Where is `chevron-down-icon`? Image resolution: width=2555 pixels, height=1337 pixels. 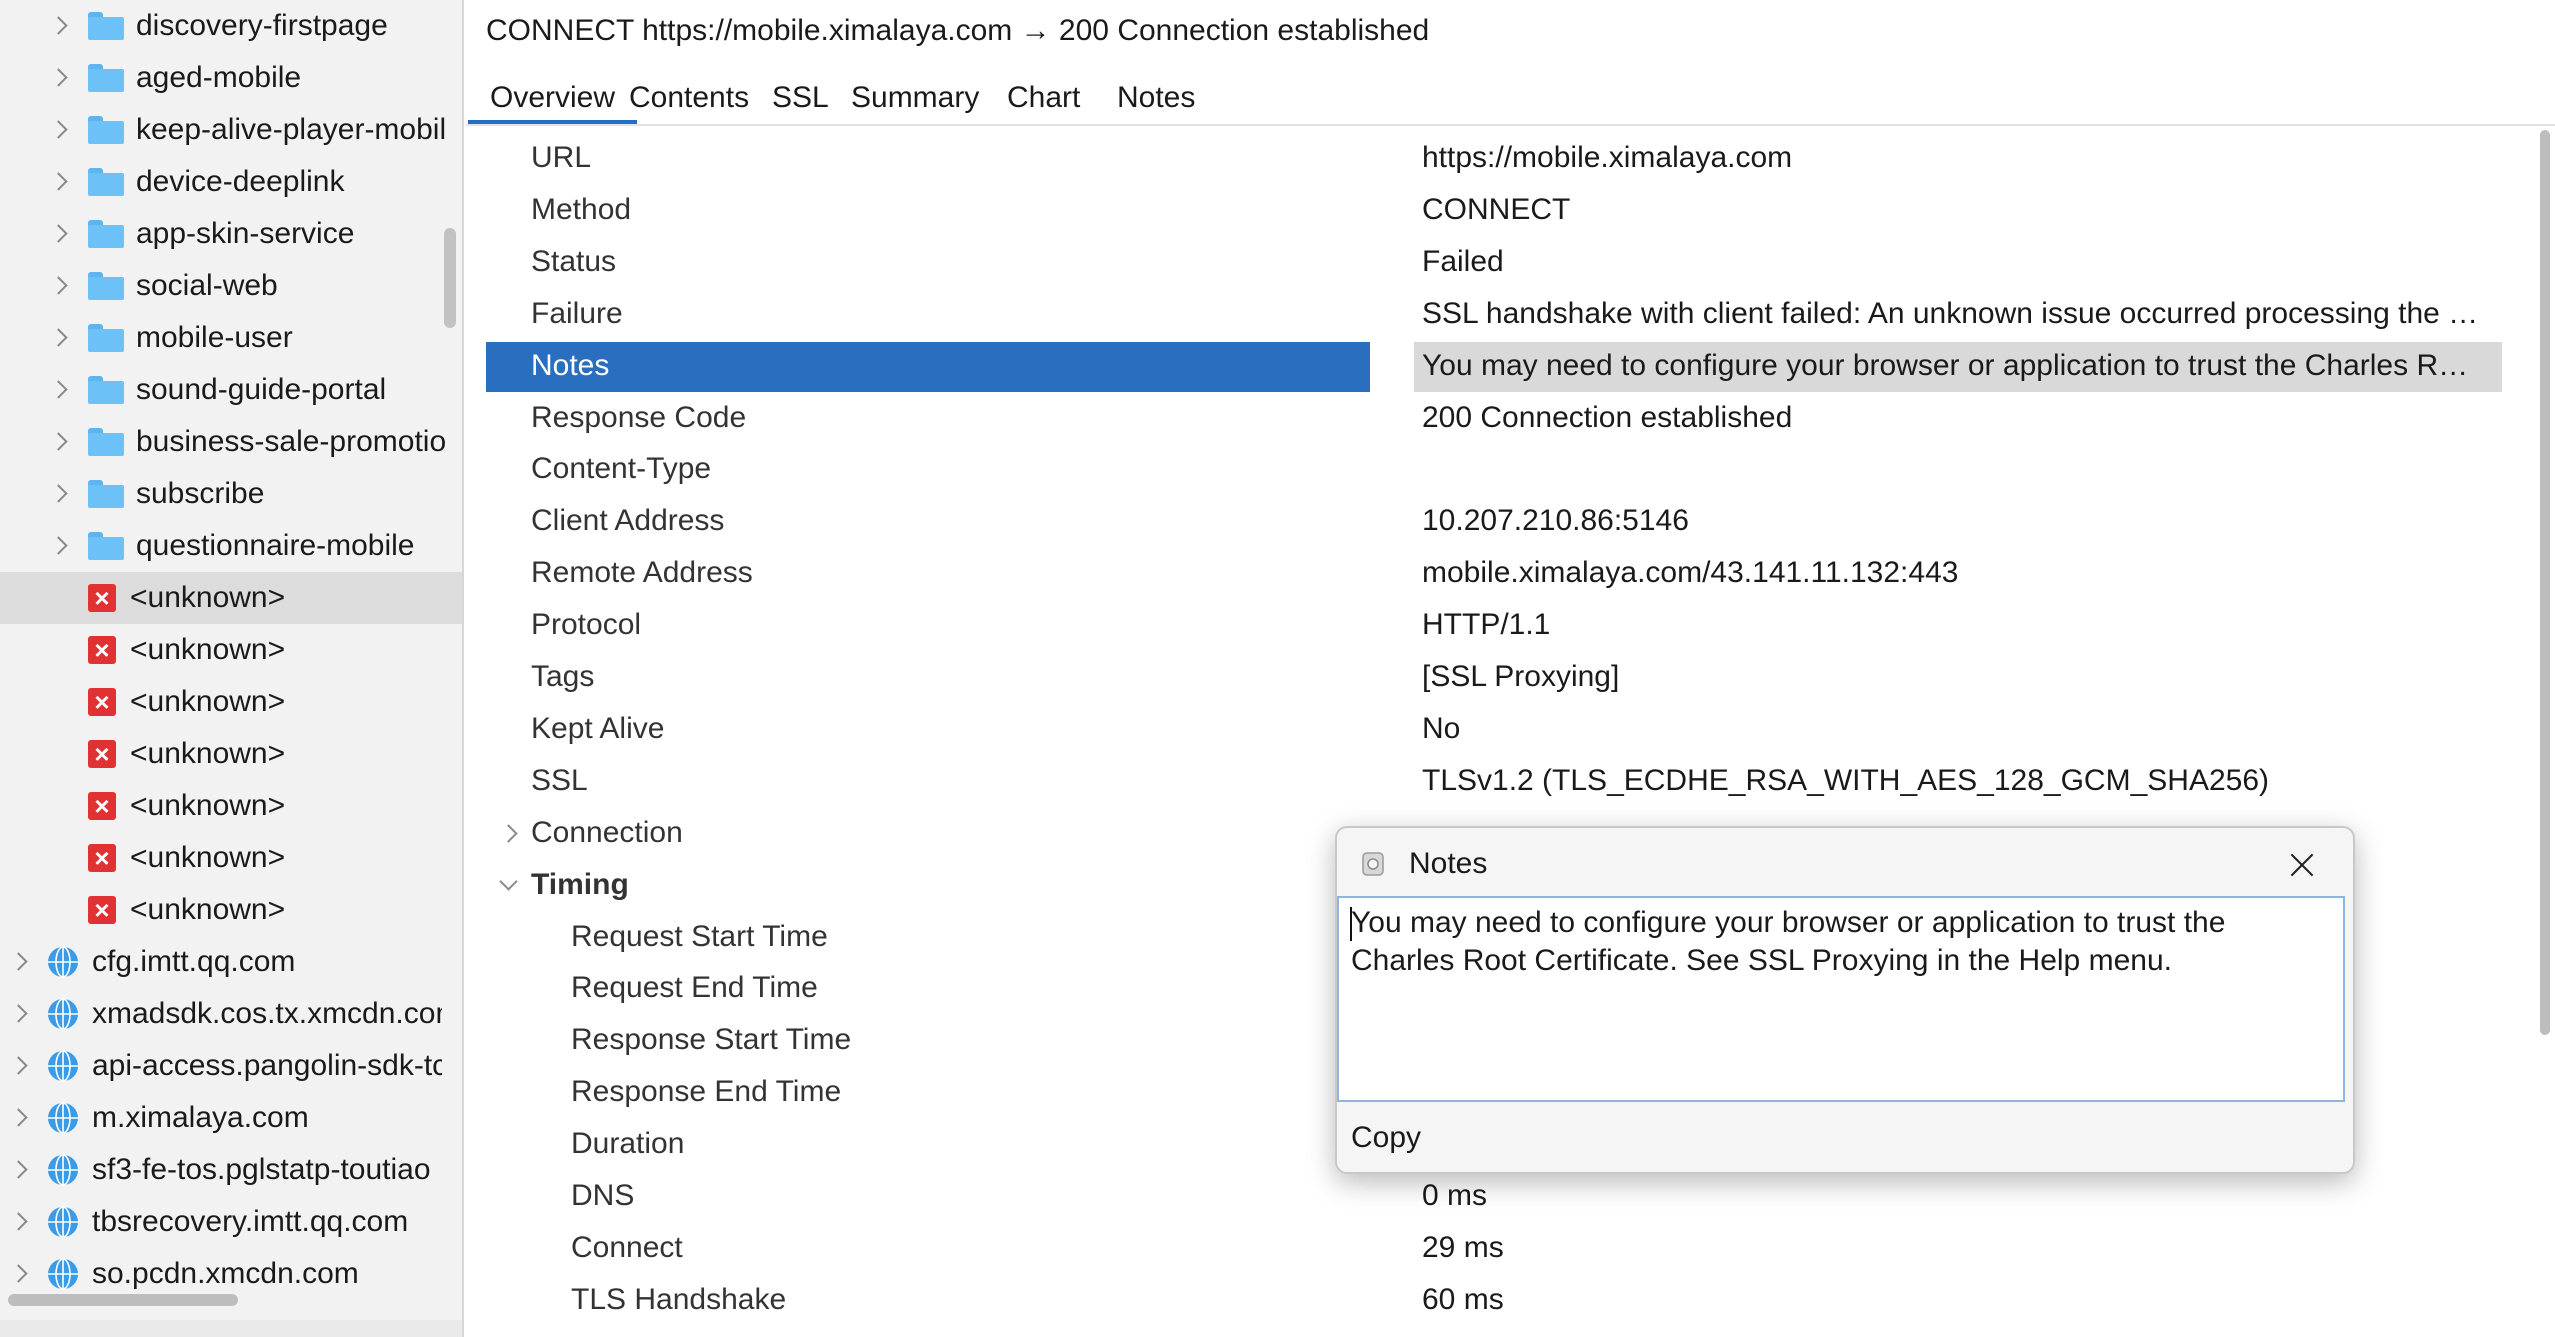 chevron-down-icon is located at coordinates (509, 886).